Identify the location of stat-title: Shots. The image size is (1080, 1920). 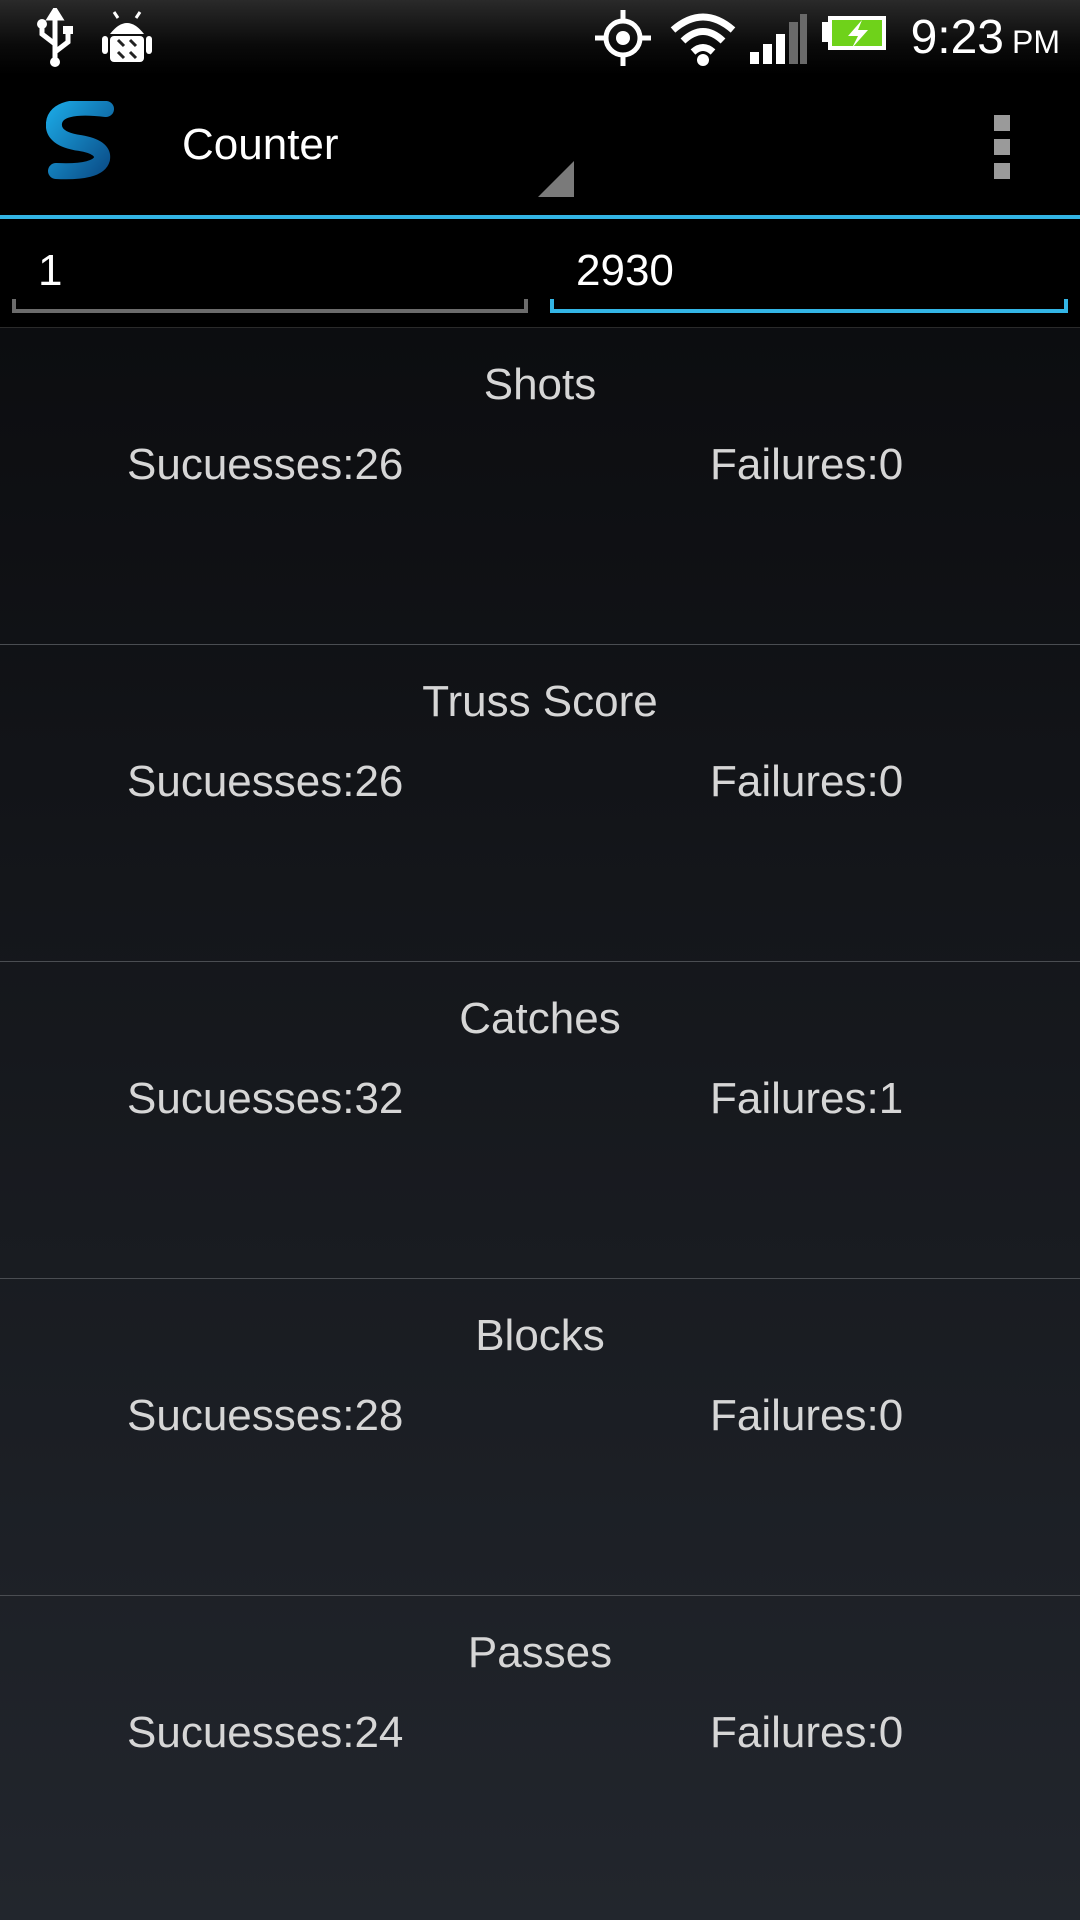
(540, 384).